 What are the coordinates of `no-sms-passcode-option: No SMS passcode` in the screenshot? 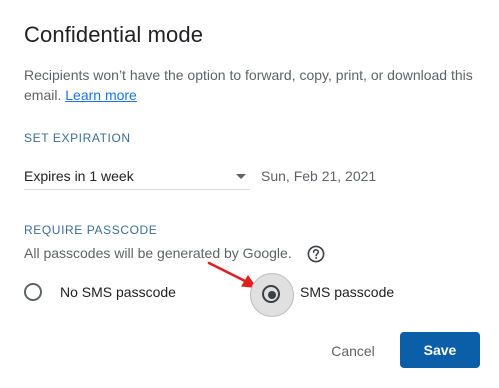 It's located at (109, 292).